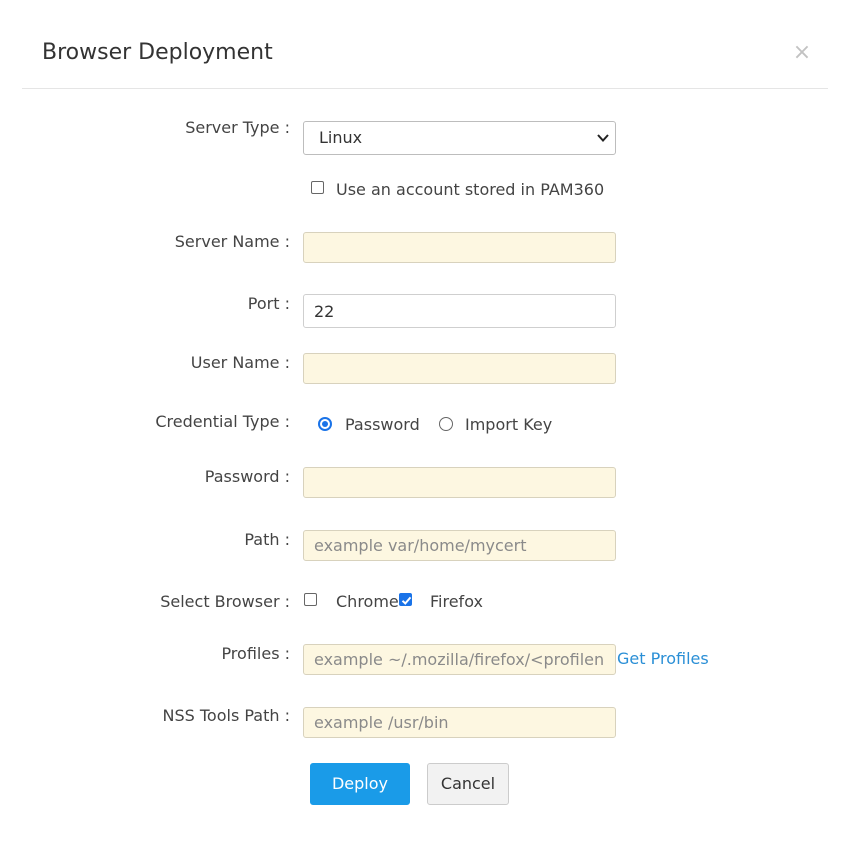  Describe the element at coordinates (237, 127) in the screenshot. I see `server-type-label: Server Type :` at that location.